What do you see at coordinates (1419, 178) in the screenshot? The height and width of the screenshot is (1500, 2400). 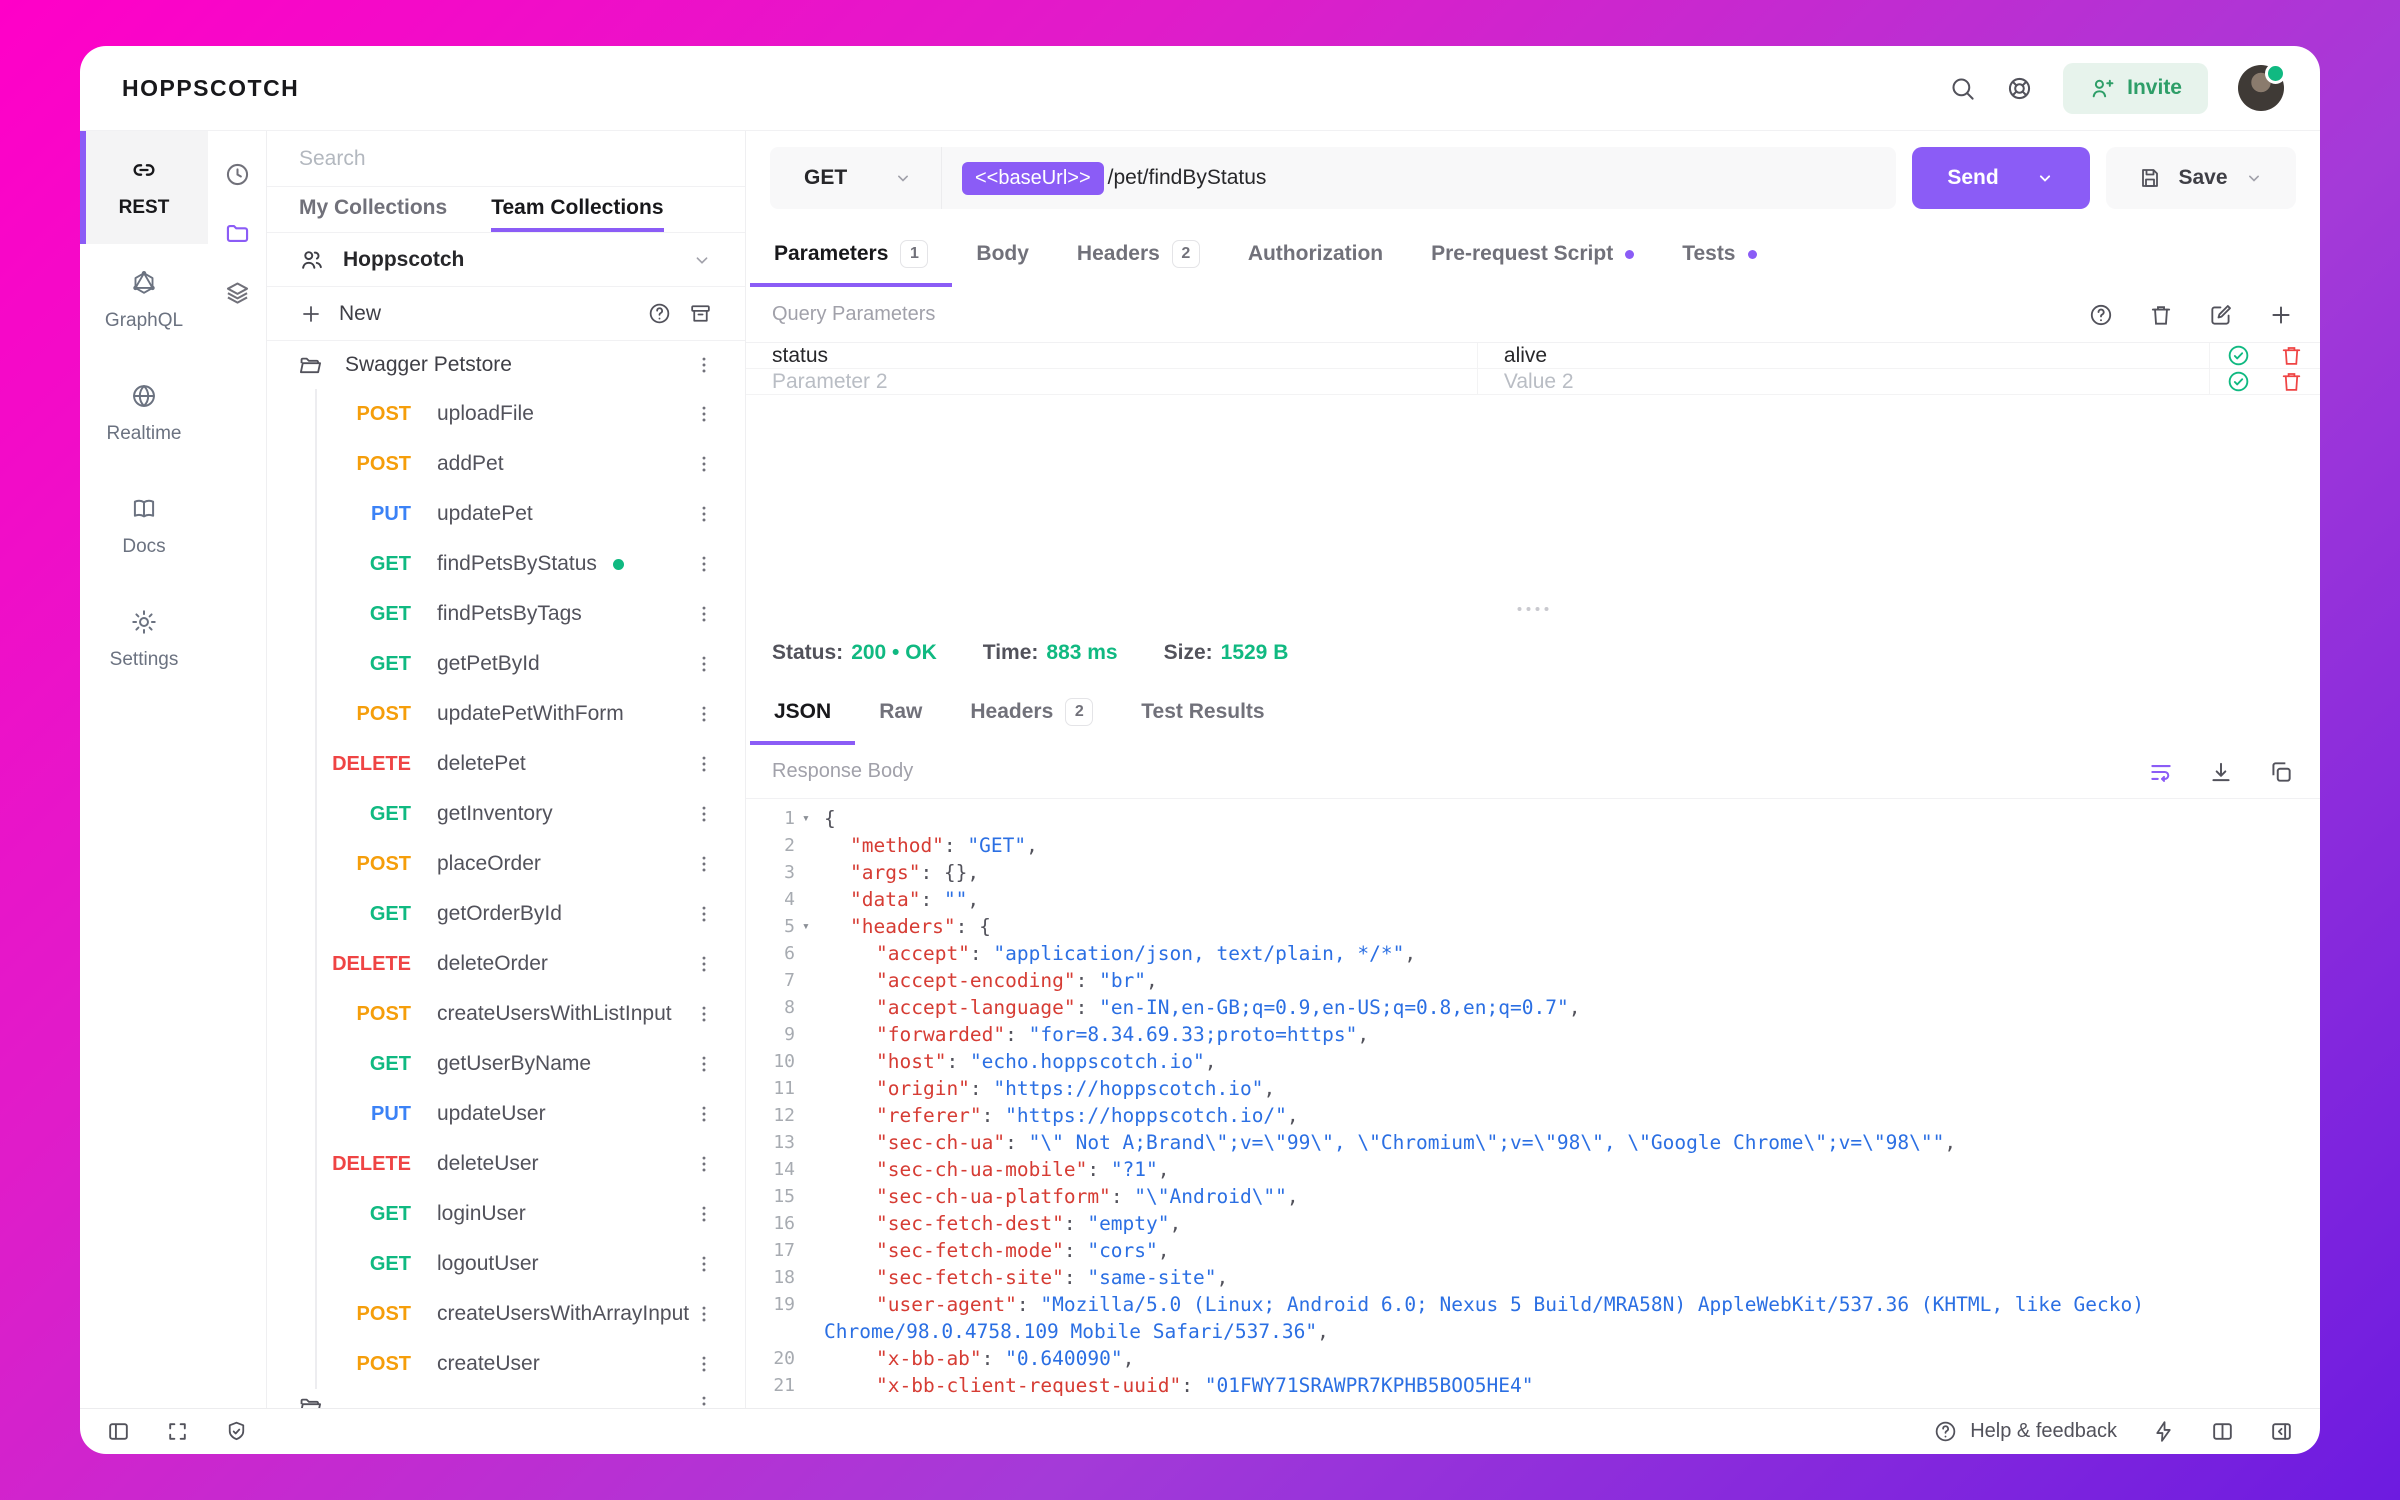 I see `url-input: <<baseUrl>> /pet/findByStatus` at bounding box center [1419, 178].